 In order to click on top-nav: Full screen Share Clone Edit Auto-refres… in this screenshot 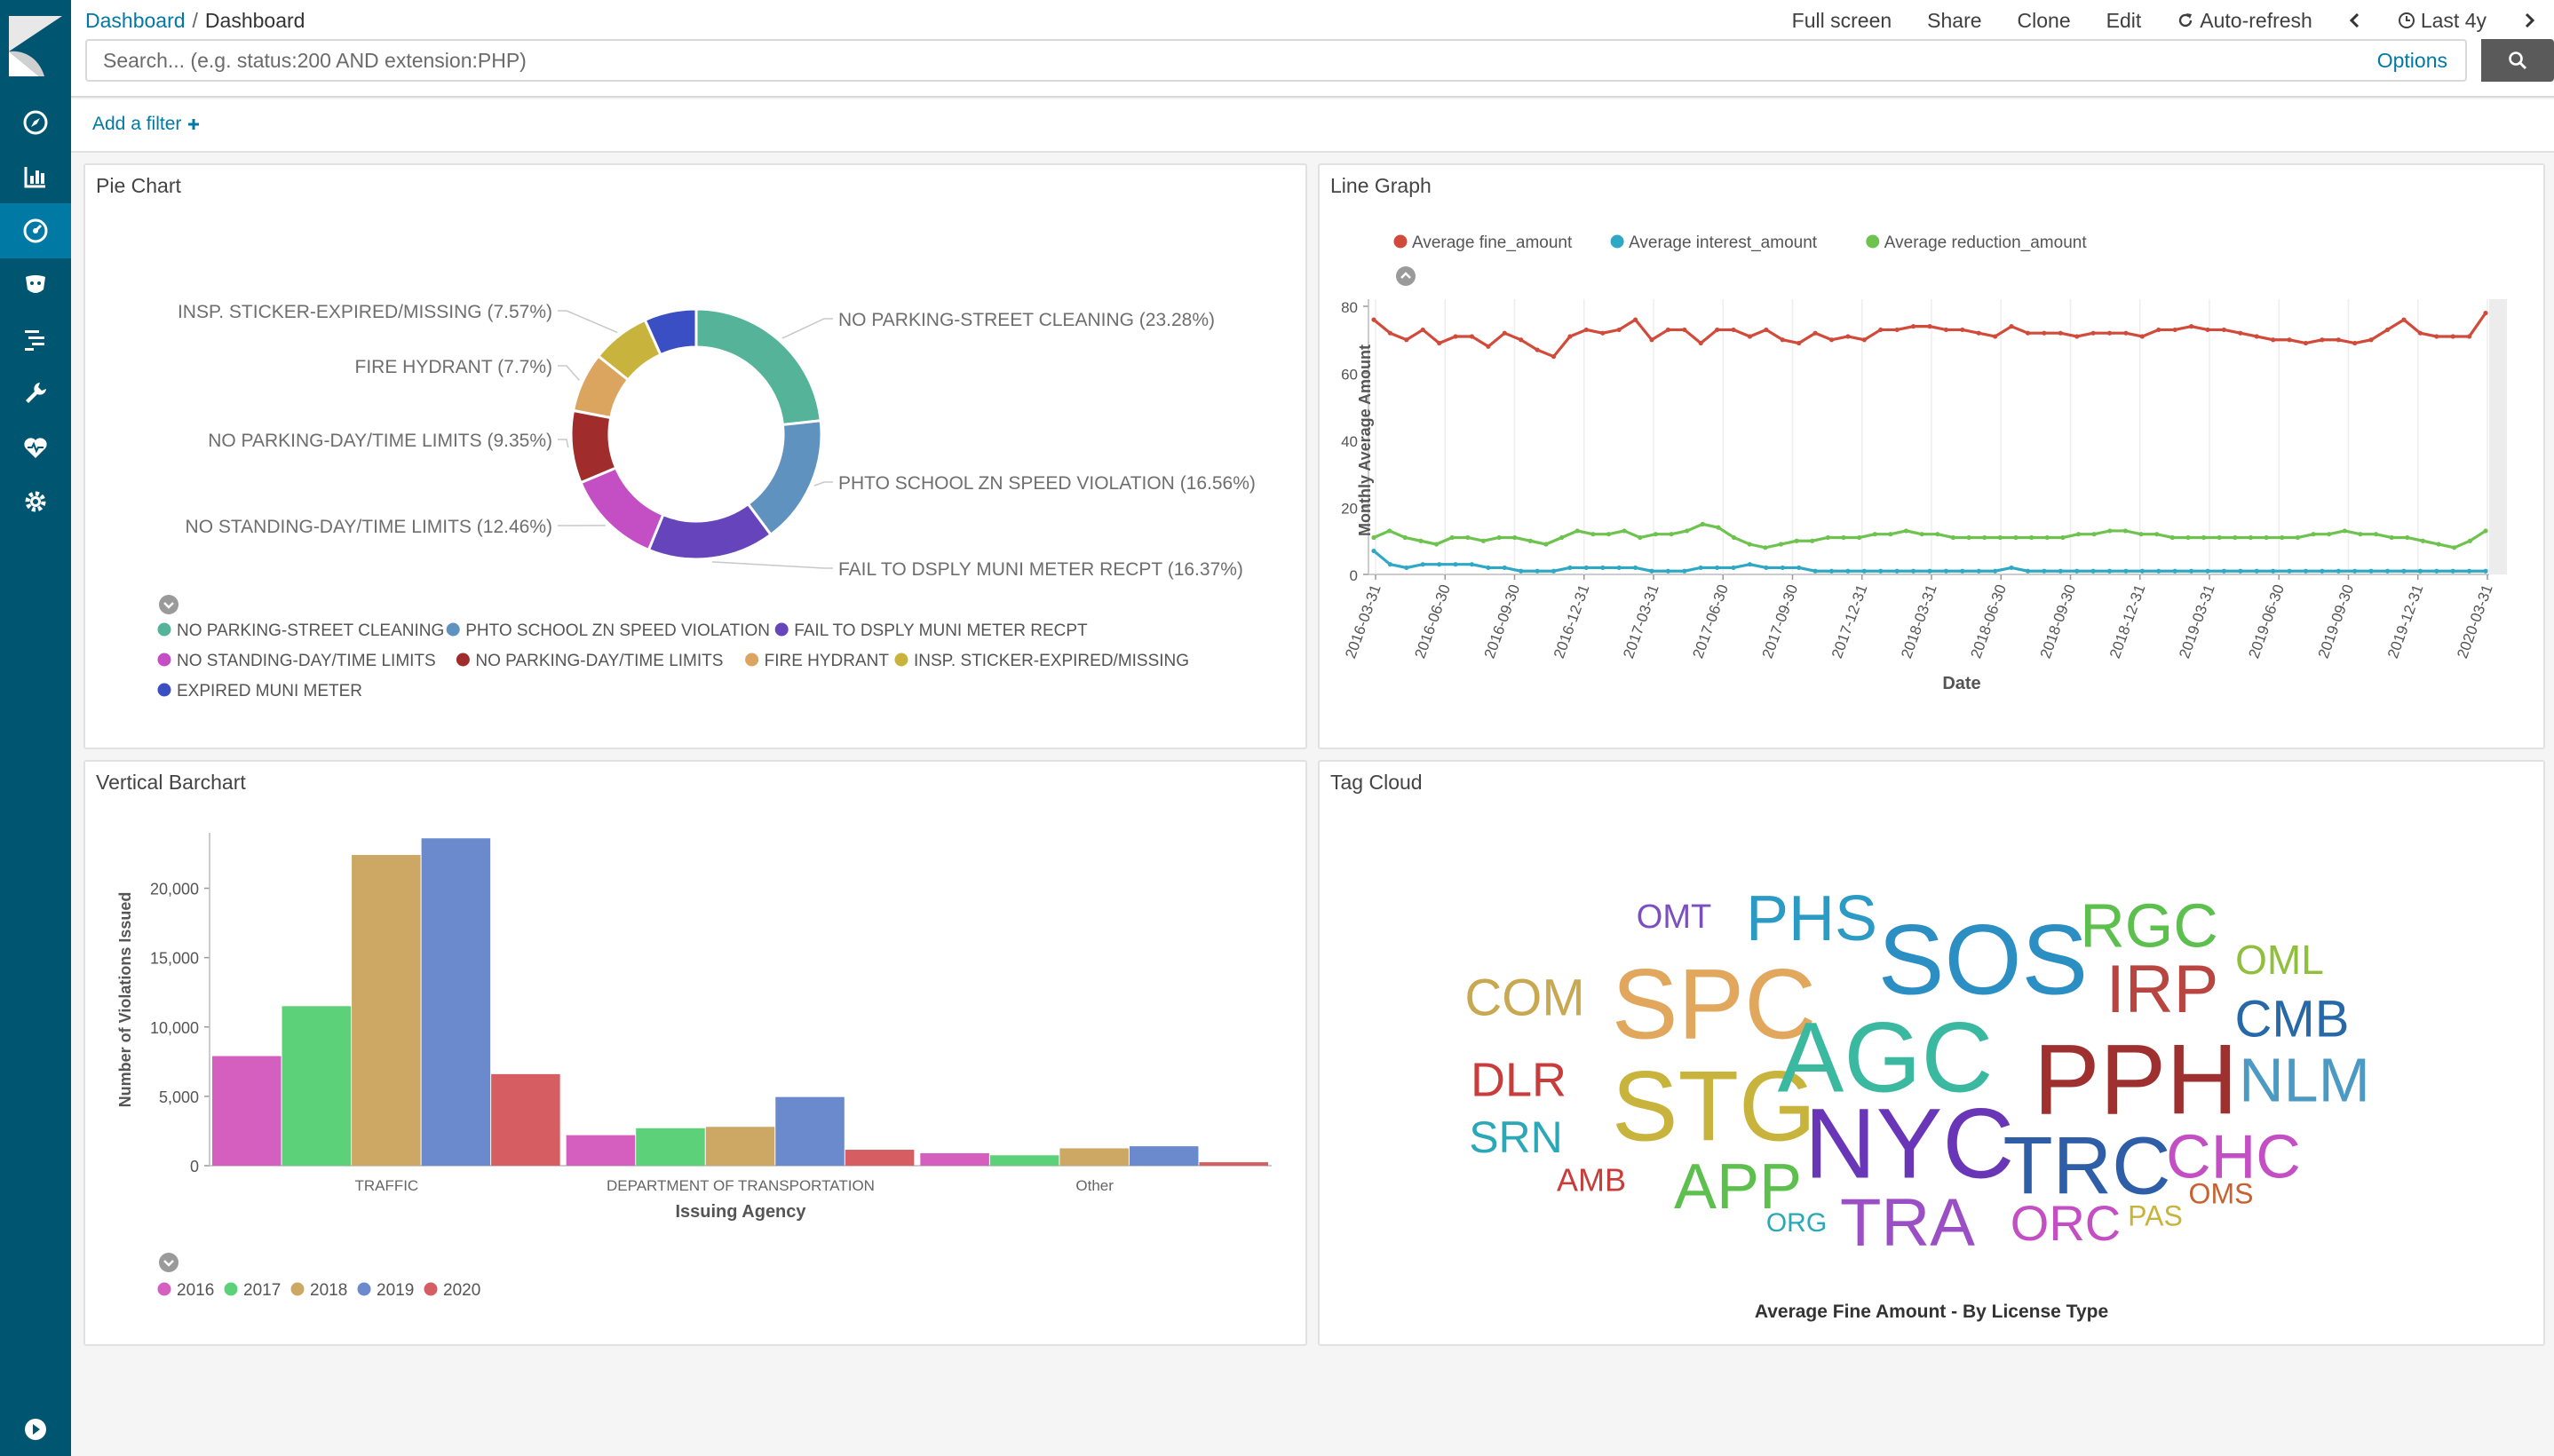, I will do `click(2164, 20)`.